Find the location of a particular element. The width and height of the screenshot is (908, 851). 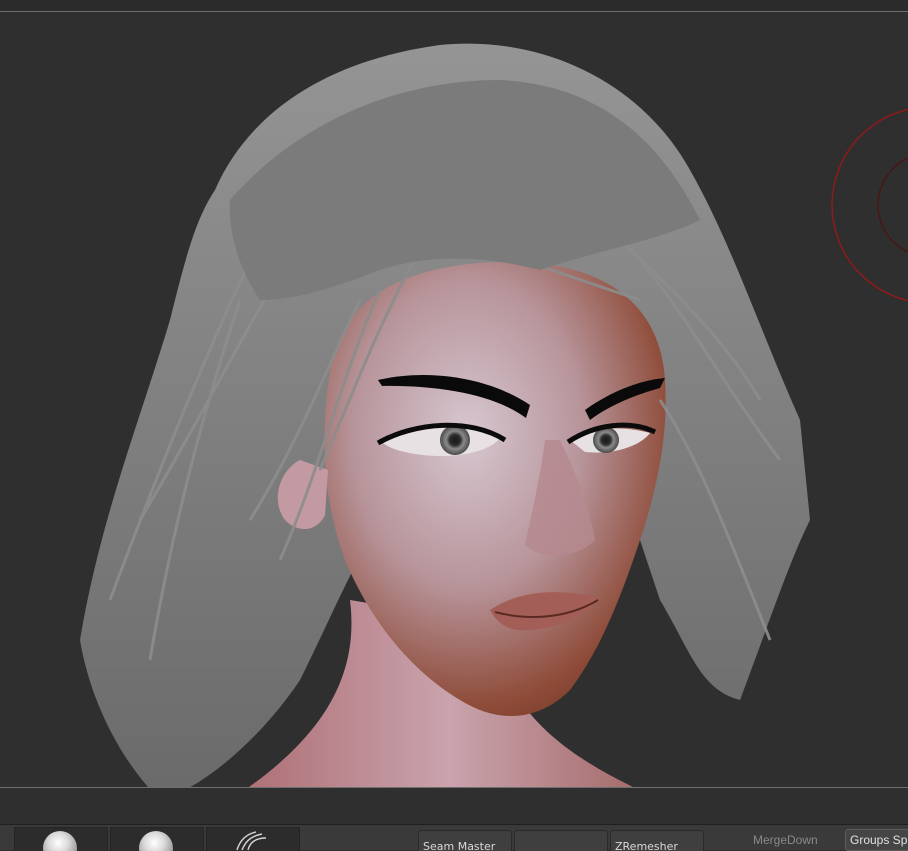

zremesher-button: ZRemesher is located at coordinates (657, 840).